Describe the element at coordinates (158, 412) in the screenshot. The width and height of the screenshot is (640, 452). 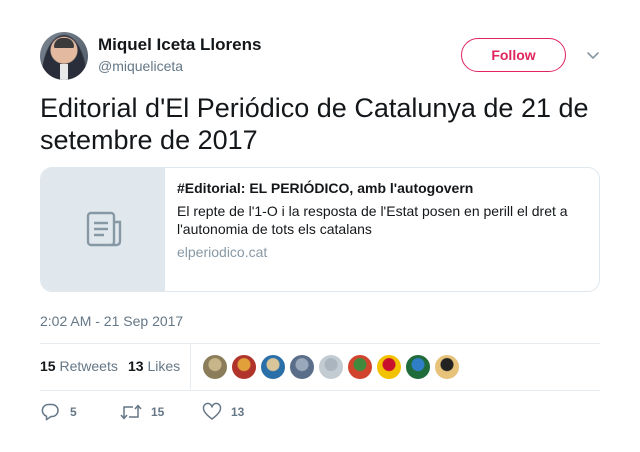
I see `retweet-count: 15` at that location.